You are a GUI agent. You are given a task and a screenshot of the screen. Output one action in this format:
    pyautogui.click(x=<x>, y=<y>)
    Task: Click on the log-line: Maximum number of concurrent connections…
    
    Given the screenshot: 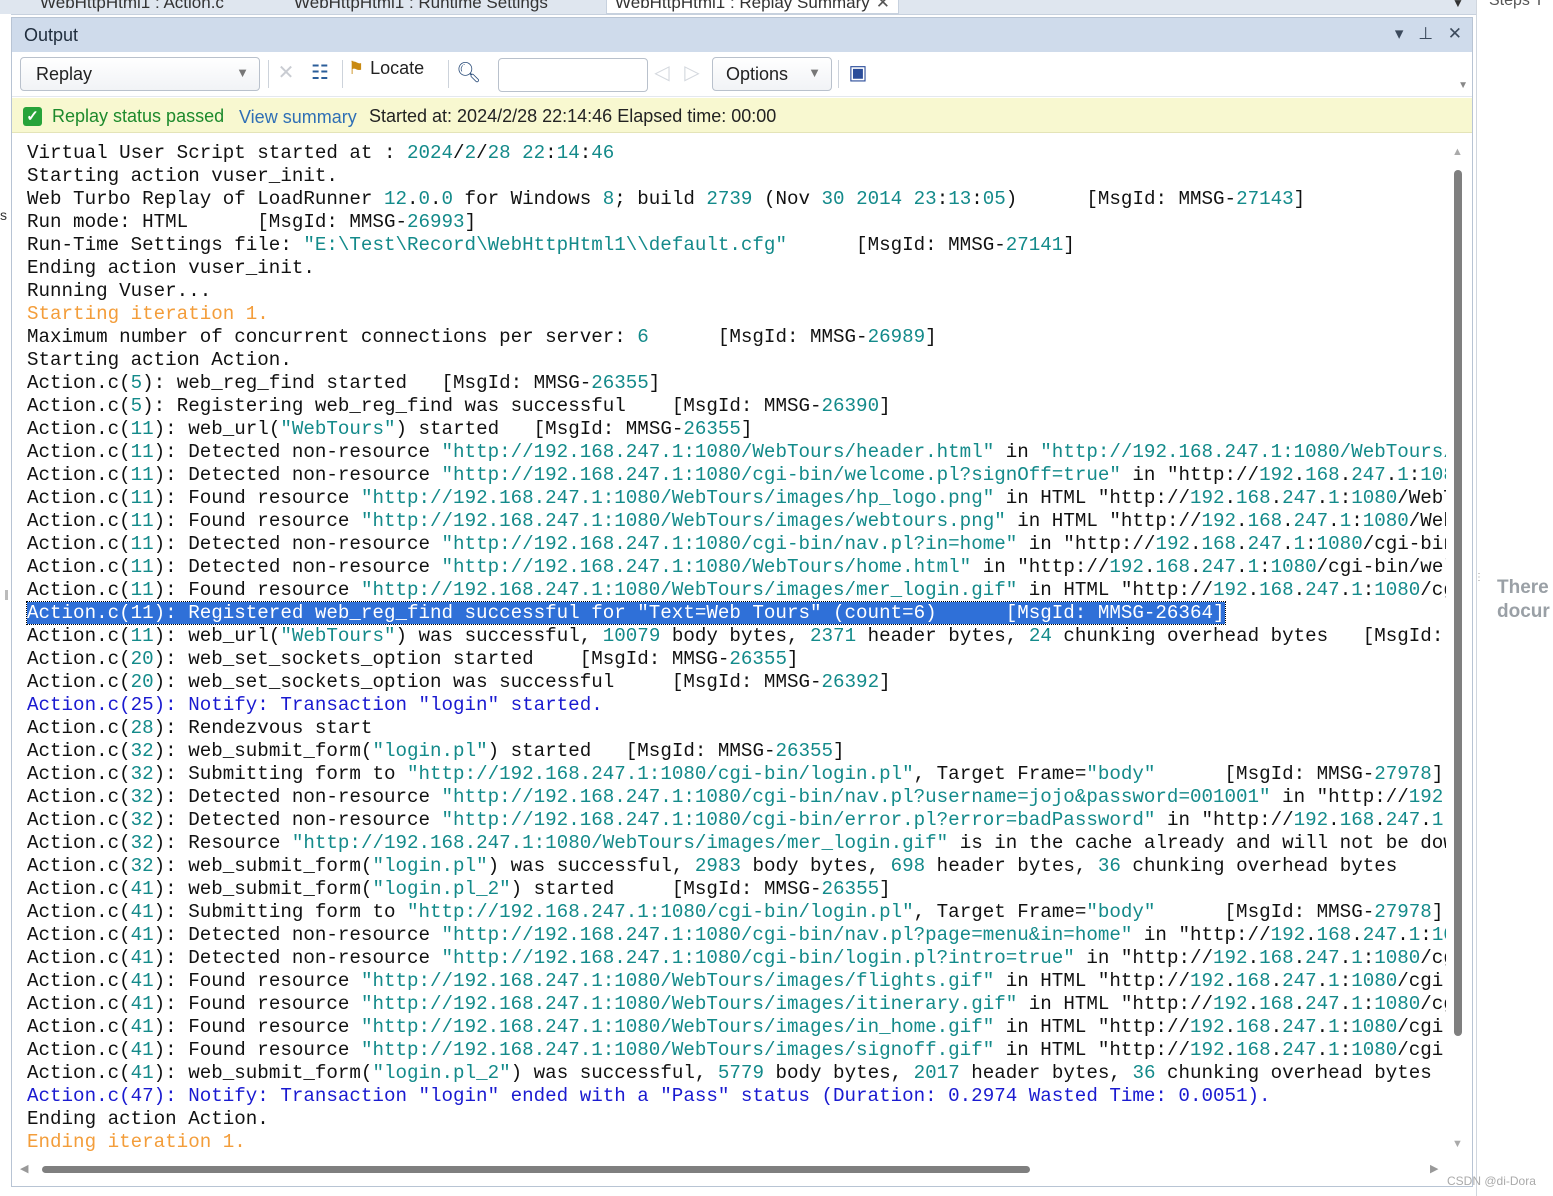 What is the action you would take?
    pyautogui.click(x=736, y=337)
    